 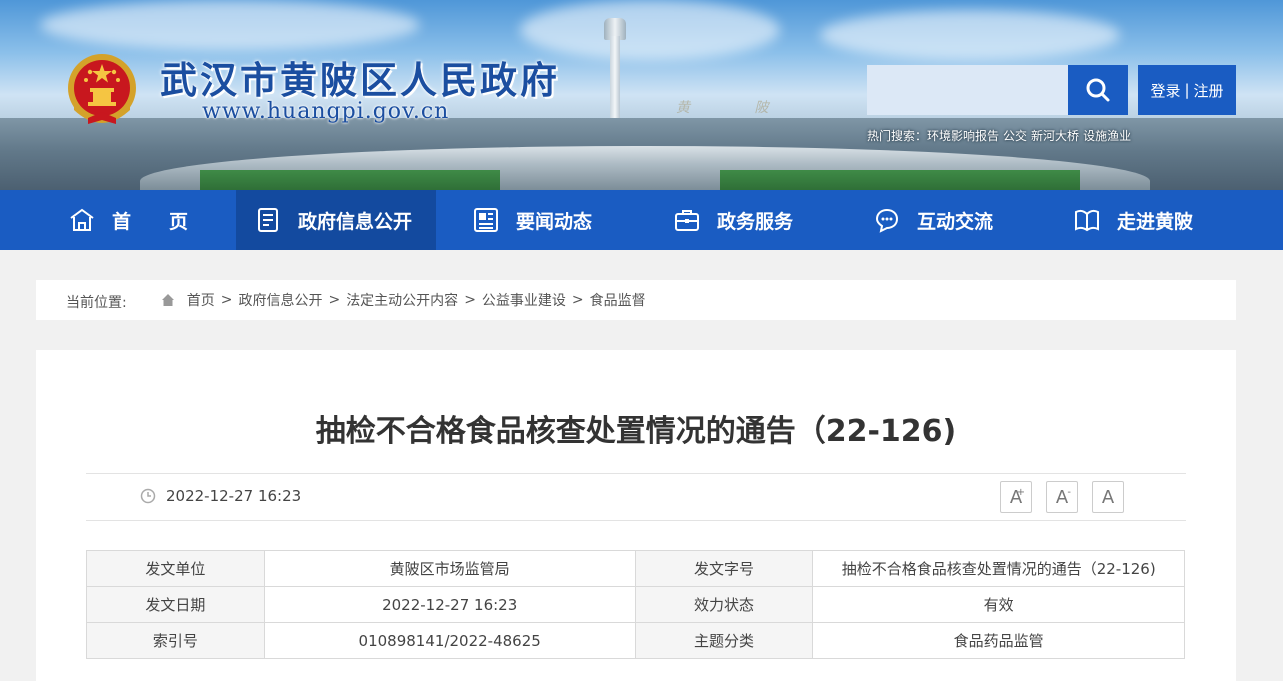 What do you see at coordinates (150, 221) in the screenshot?
I see `nav-item-label: 首 页` at bounding box center [150, 221].